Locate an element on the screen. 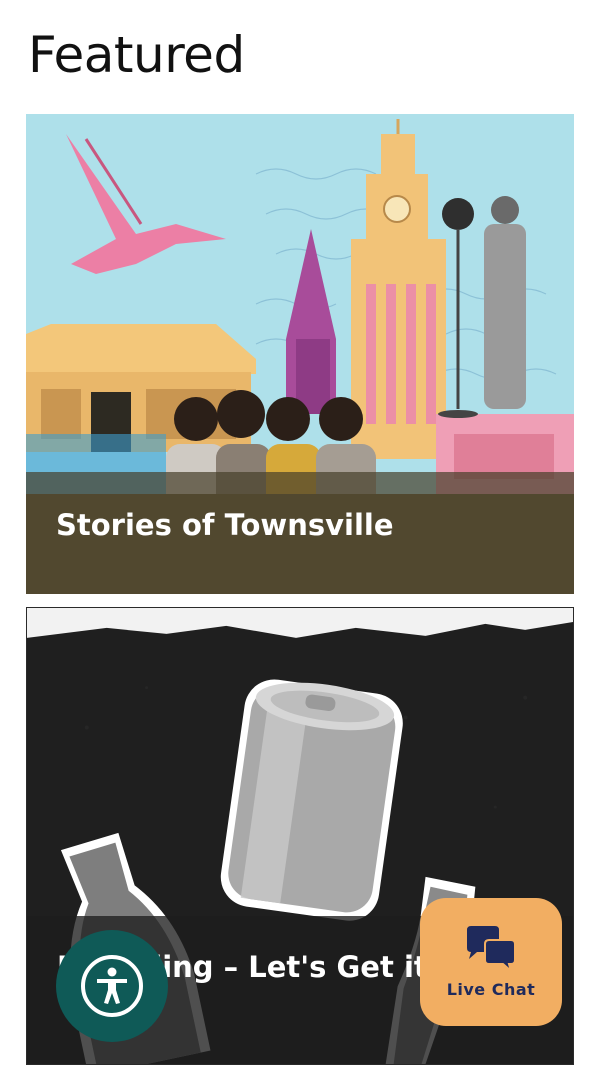 The image size is (600, 1065). live-chat-label: Live Chat is located at coordinates (491, 989).